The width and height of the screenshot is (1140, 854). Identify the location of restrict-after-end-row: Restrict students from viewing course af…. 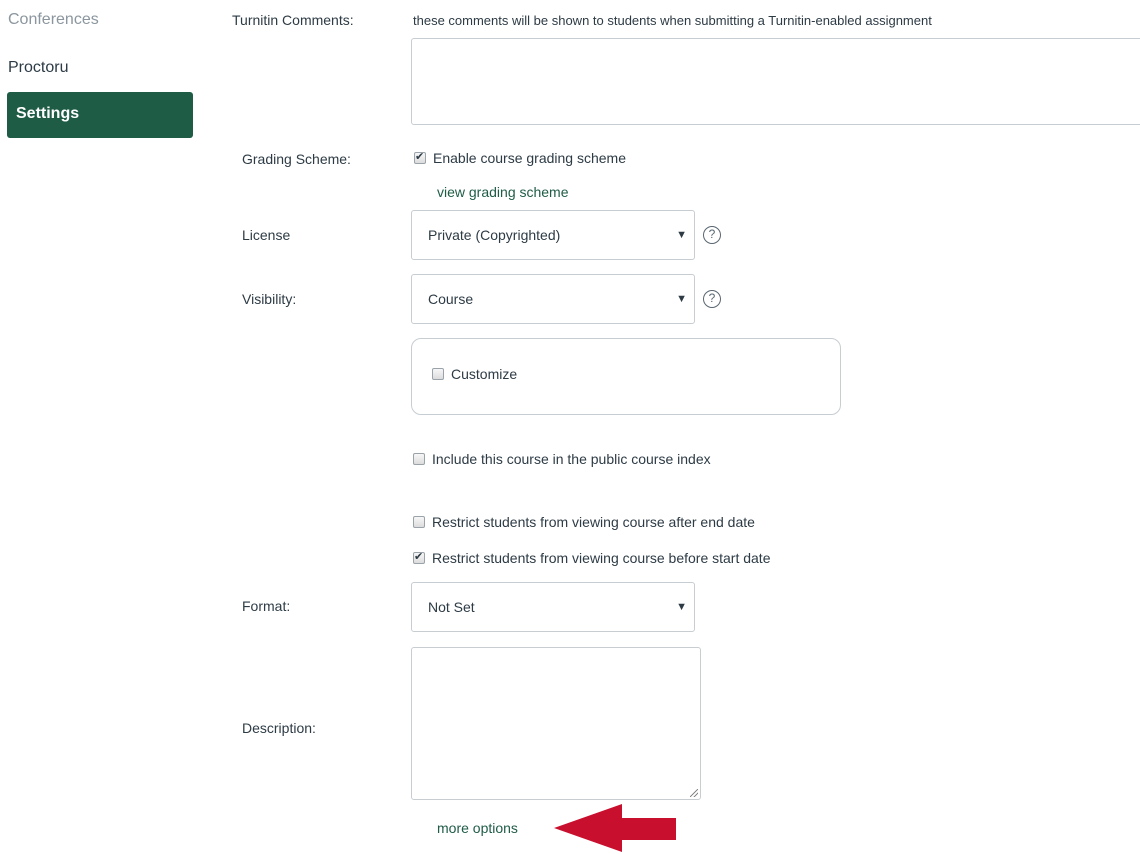
(584, 522).